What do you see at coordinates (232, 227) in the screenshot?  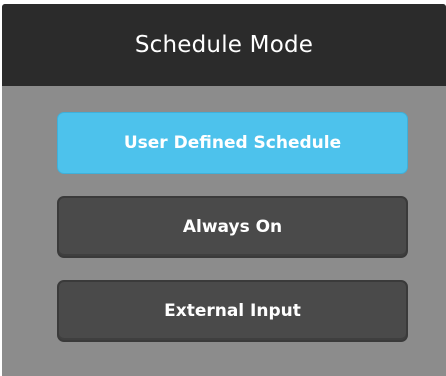 I see `always-on-button: Always On` at bounding box center [232, 227].